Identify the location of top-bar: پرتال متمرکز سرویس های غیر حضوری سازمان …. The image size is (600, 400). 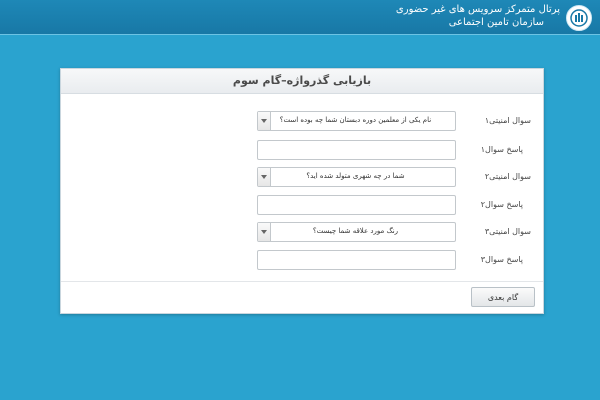
(300, 17).